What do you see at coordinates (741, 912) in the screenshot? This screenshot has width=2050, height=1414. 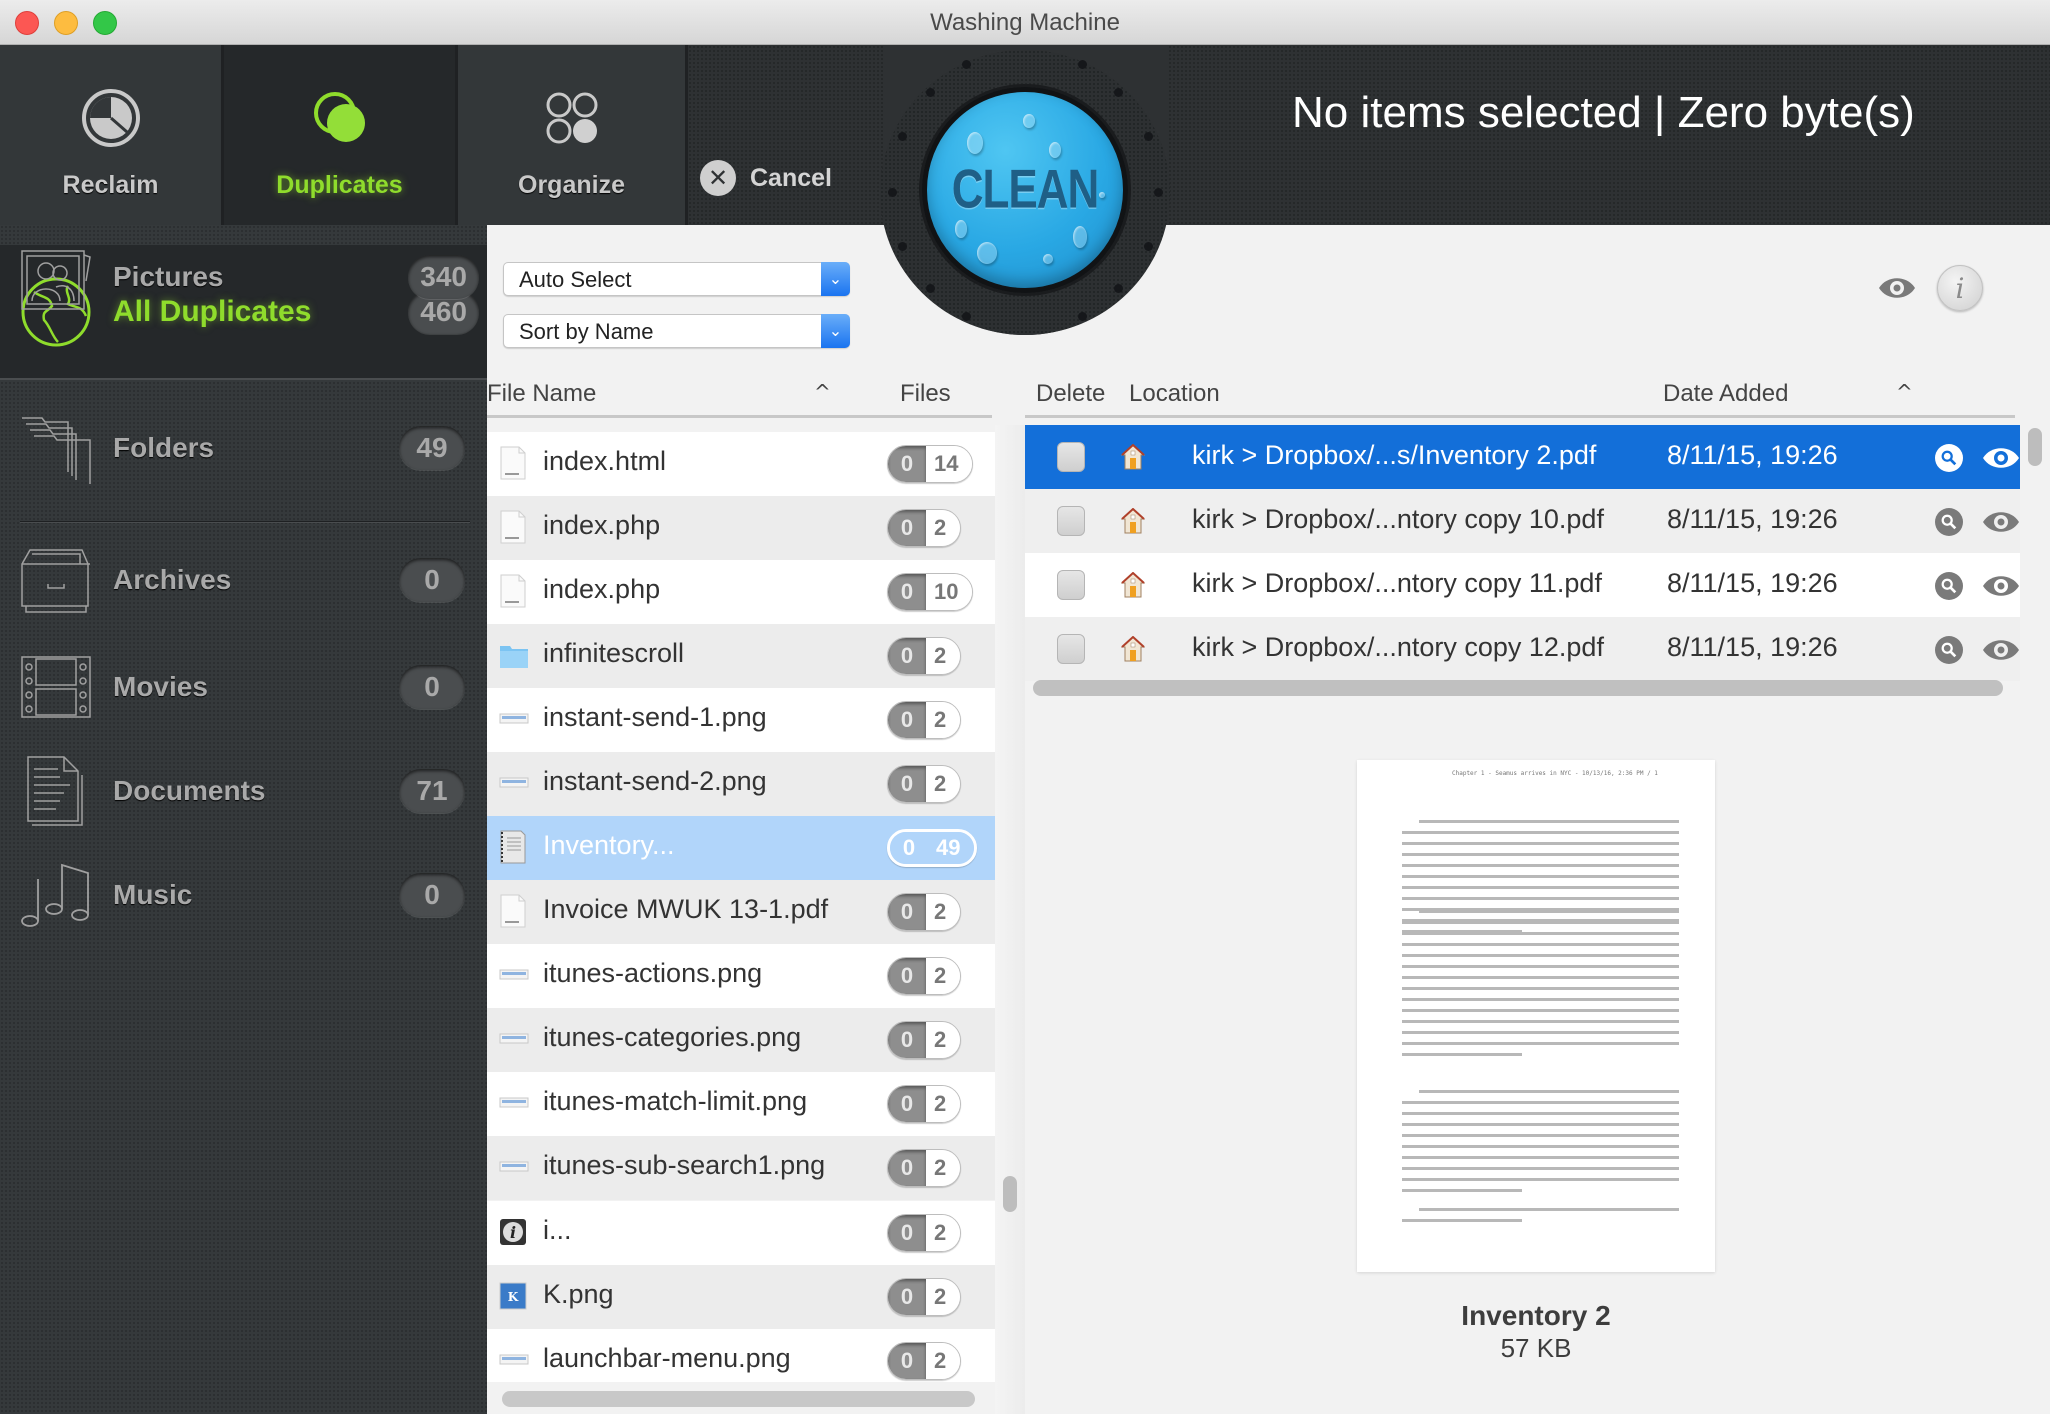 I see `file-list-row: Invoice MWUK 13-1.pdf 0 2` at bounding box center [741, 912].